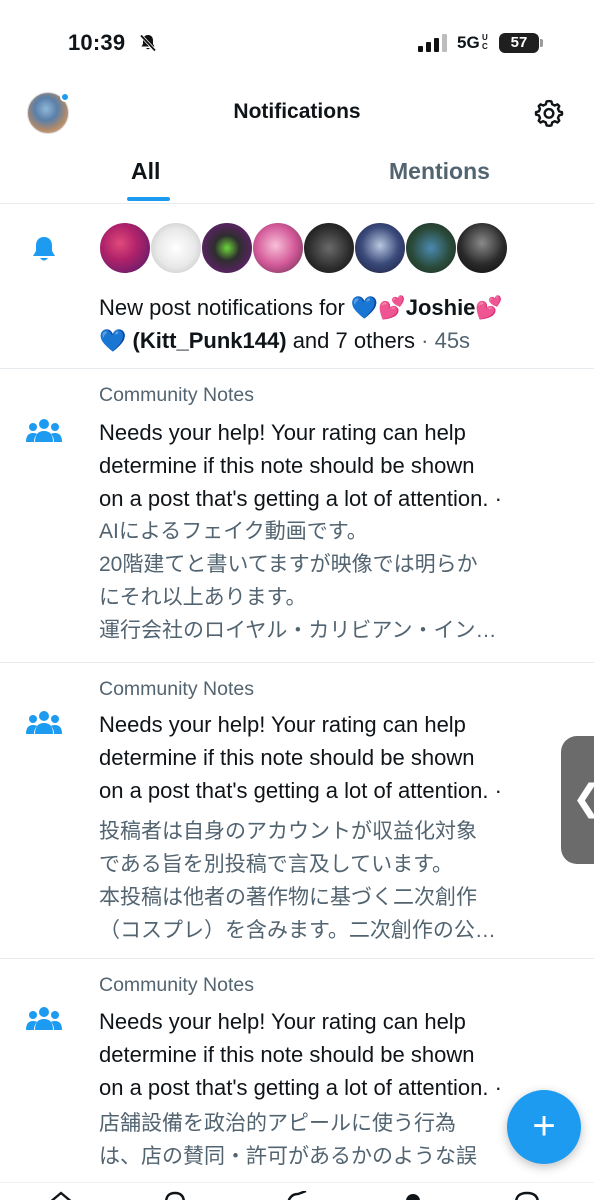 The height and width of the screenshot is (1200, 594). What do you see at coordinates (468, 42) in the screenshot?
I see `network-type: 5G` at bounding box center [468, 42].